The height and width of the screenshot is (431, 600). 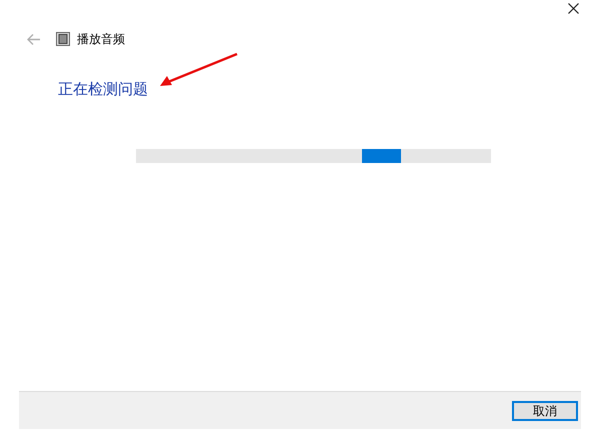 What do you see at coordinates (545, 410) in the screenshot?
I see `cancel-button: 取消` at bounding box center [545, 410].